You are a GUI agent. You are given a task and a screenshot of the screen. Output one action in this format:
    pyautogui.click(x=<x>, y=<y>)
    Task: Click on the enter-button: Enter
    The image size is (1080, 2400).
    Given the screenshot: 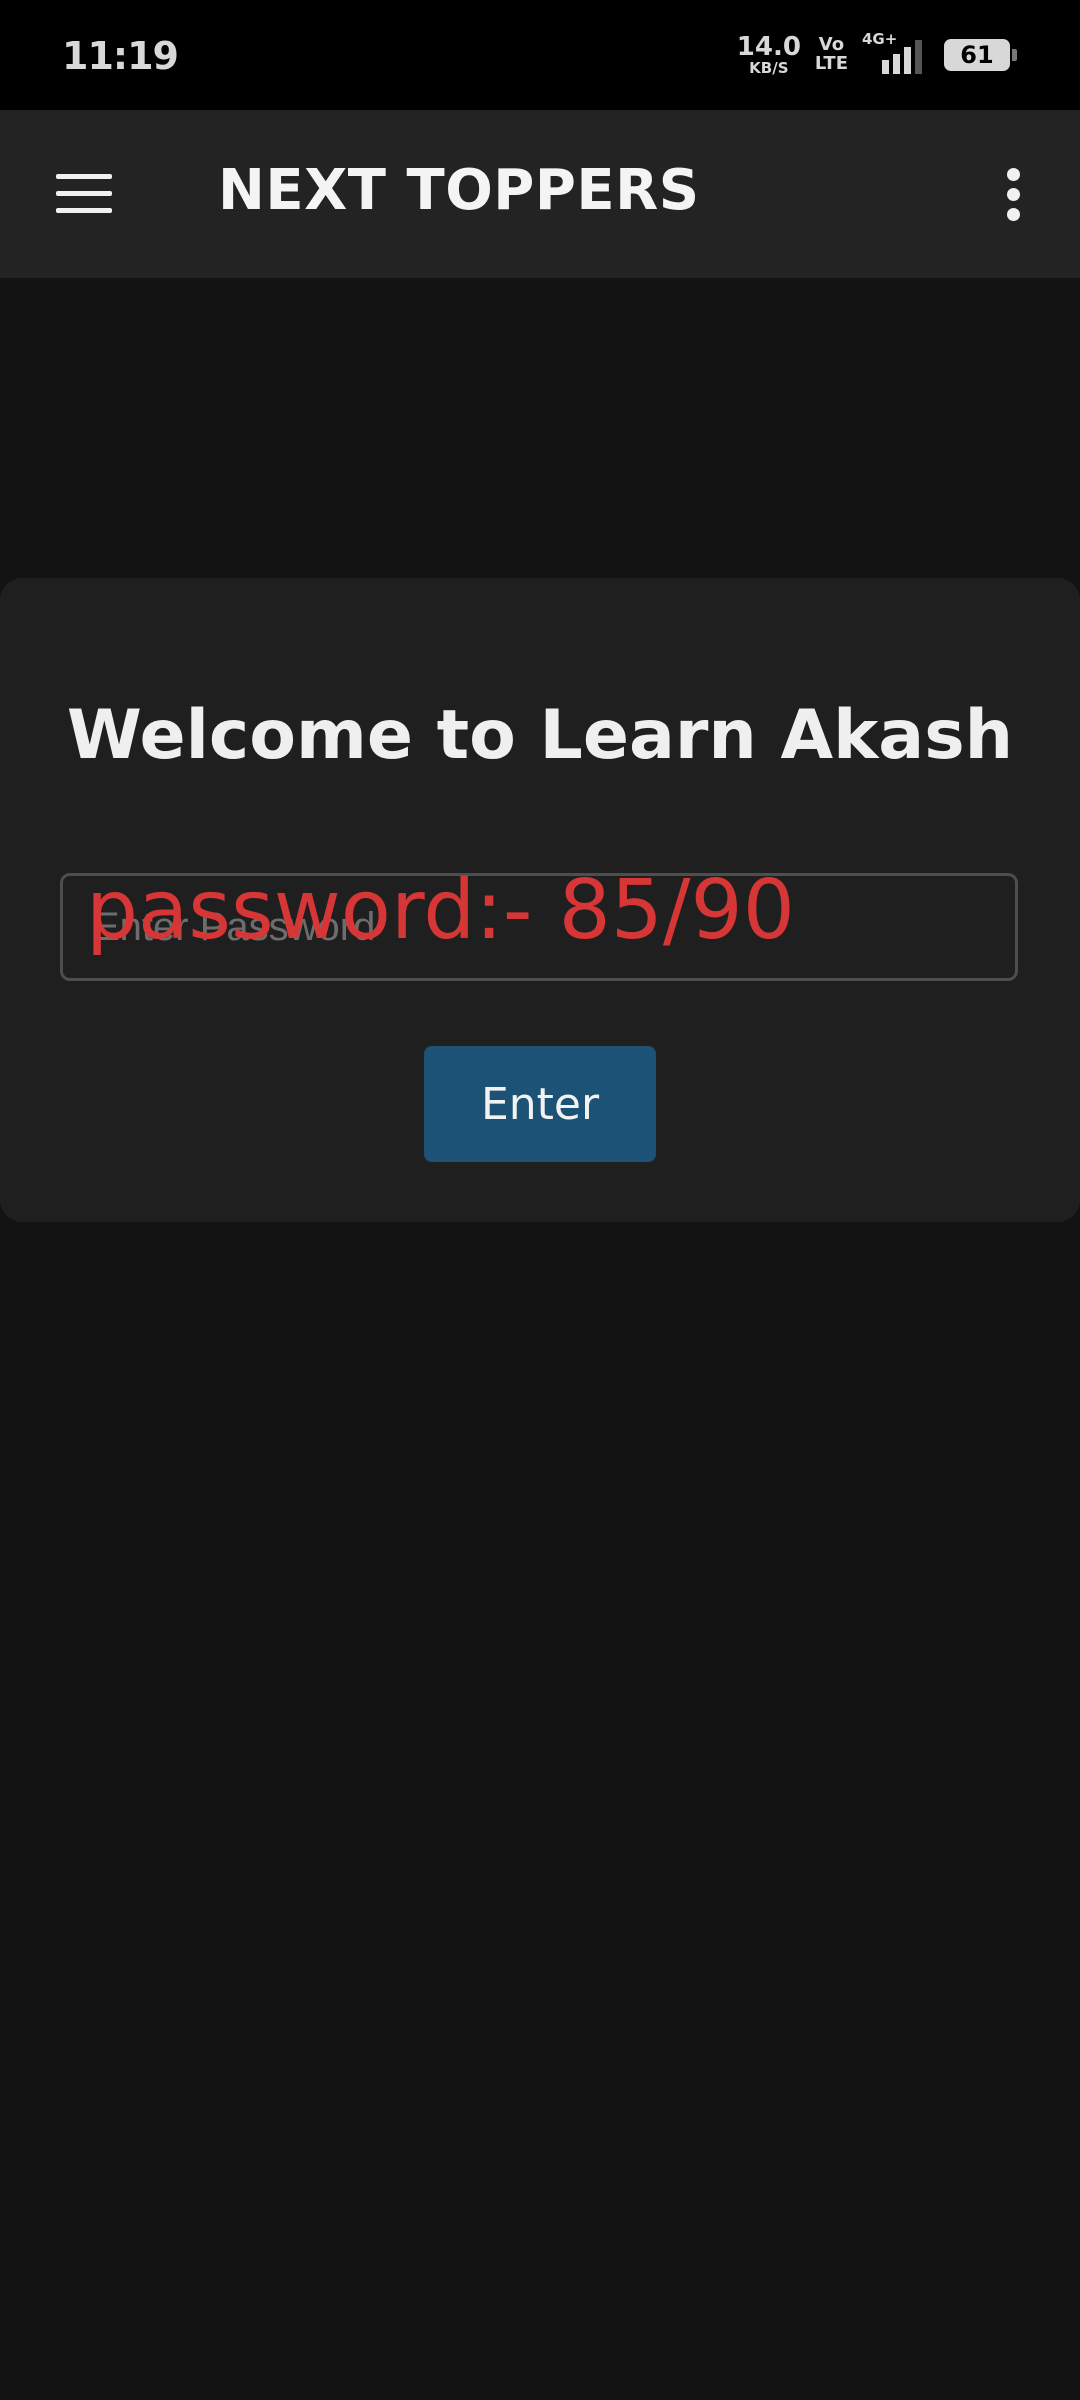 What is the action you would take?
    pyautogui.click(x=540, y=1104)
    